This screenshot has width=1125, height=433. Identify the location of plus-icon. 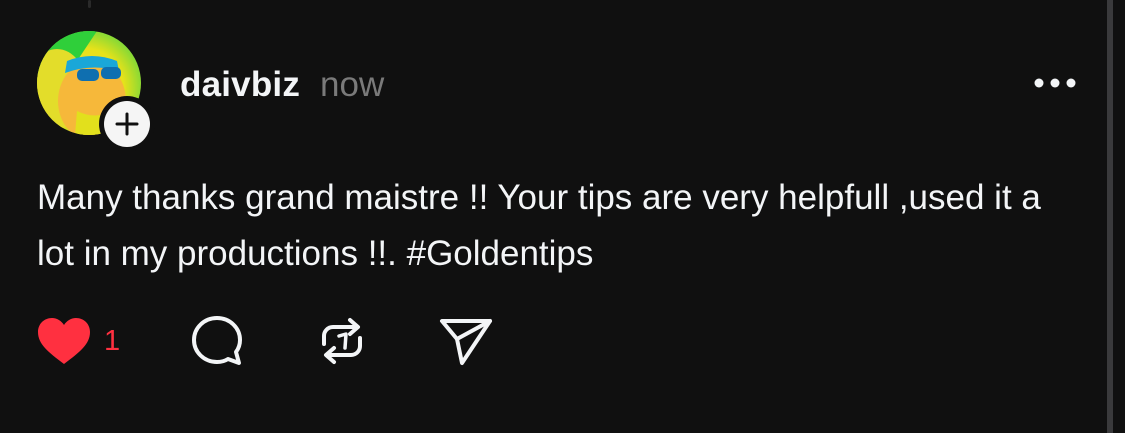
(127, 124).